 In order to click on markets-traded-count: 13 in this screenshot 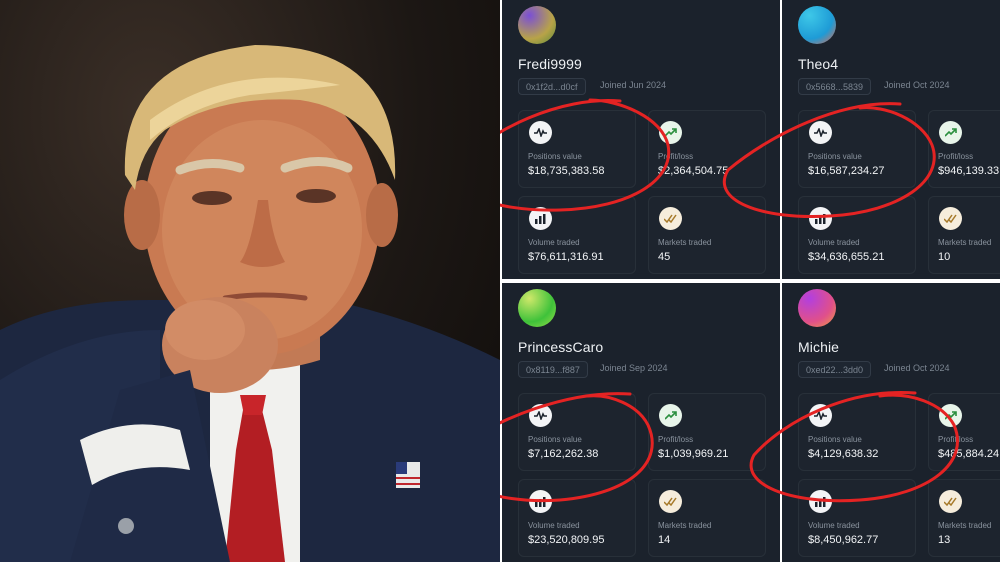, I will do `click(944, 540)`.